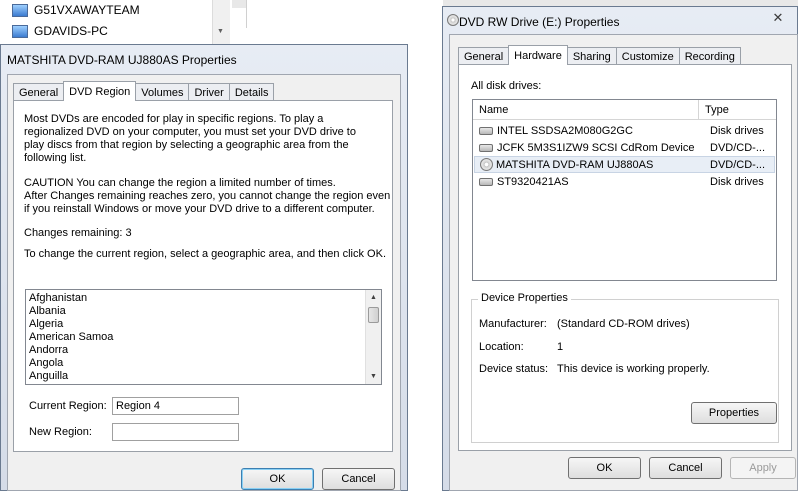  Describe the element at coordinates (78, 233) in the screenshot. I see `changes-remaining: Changes remaining: 3` at that location.